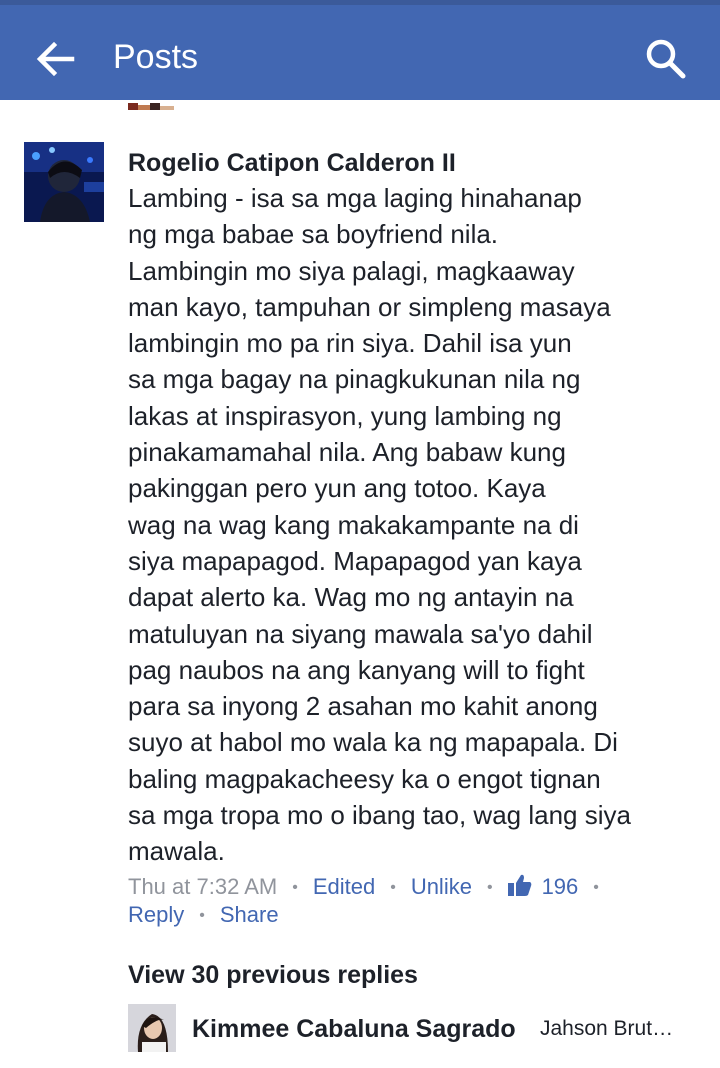  I want to click on comment-body-line: pakinggan pero yun ang totoo. Kaya, so click(337, 488).